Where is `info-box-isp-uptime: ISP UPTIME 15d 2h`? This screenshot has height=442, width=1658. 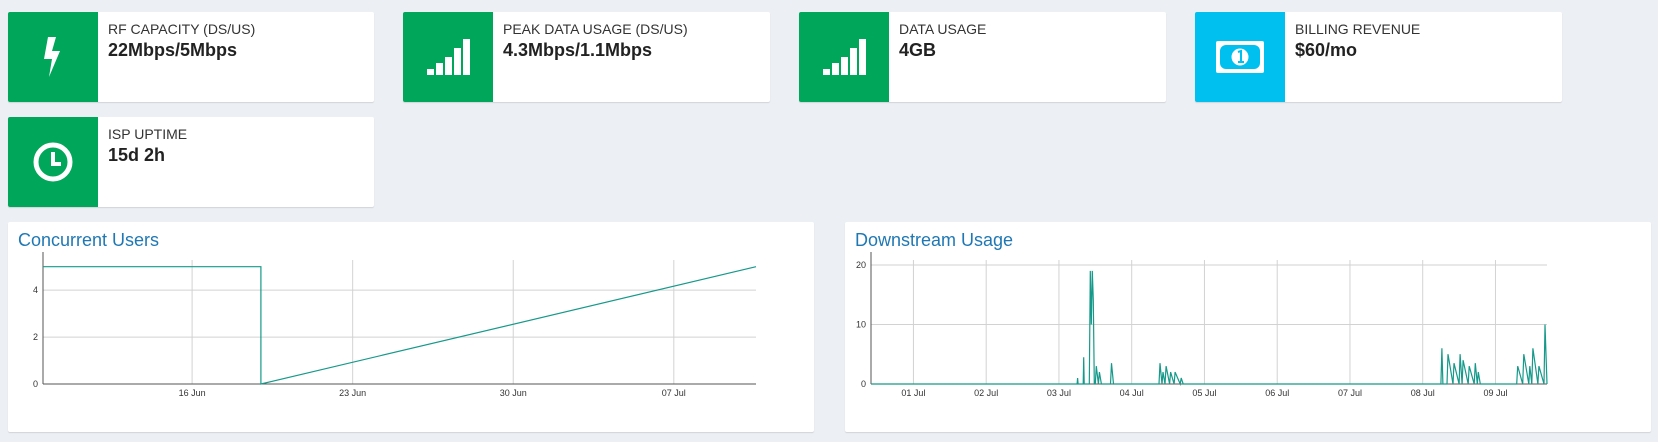 info-box-isp-uptime: ISP UPTIME 15d 2h is located at coordinates (191, 162).